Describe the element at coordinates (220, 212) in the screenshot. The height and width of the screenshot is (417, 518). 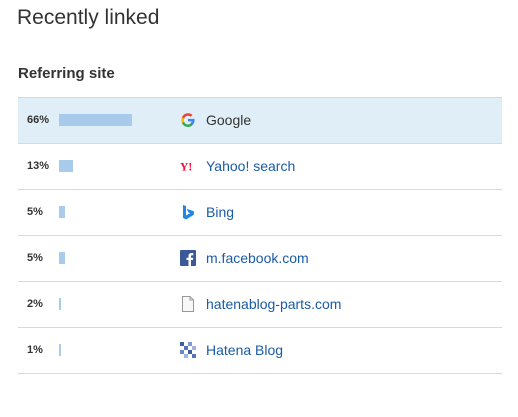
I see `referrer-site-link: Bing` at that location.